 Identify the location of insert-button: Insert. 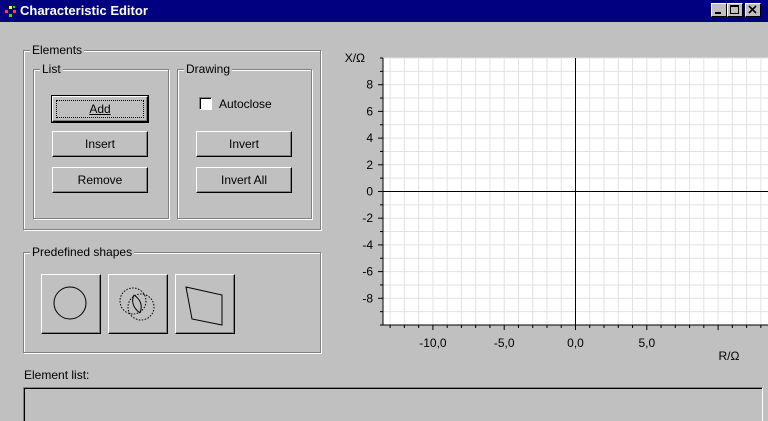
(100, 144).